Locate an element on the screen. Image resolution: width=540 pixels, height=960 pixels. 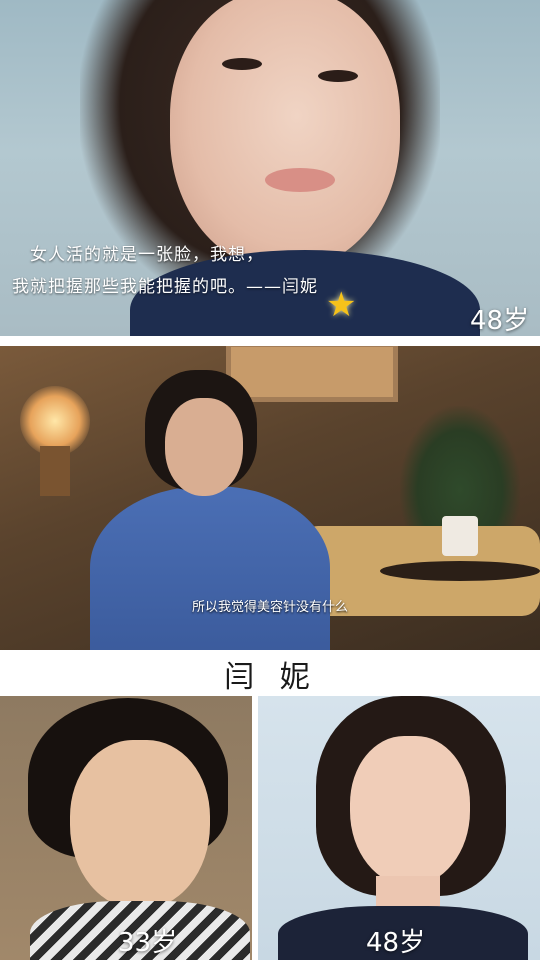
before-age-label: 33岁 is located at coordinates (148, 943).